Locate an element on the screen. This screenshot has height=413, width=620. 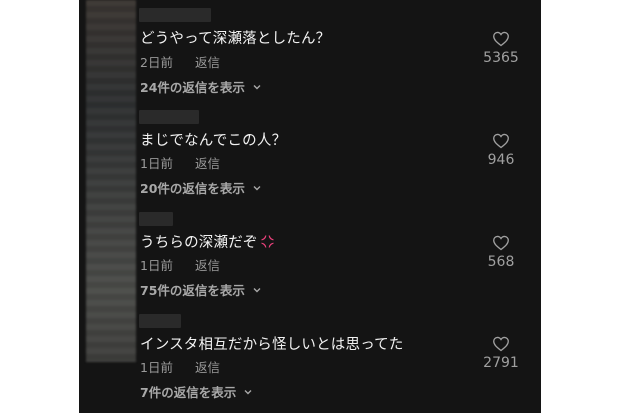
comment-time: 2日前 is located at coordinates (156, 62).